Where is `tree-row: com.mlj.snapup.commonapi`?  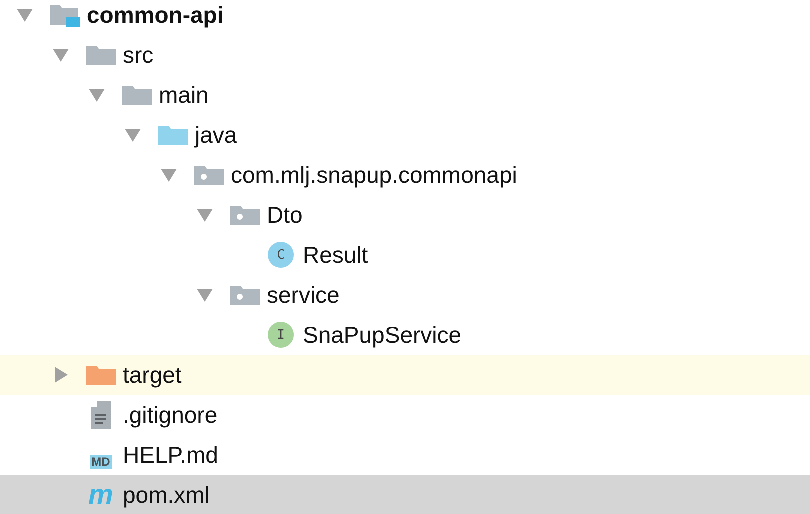
tree-row: com.mlj.snapup.commonapi is located at coordinates (405, 175).